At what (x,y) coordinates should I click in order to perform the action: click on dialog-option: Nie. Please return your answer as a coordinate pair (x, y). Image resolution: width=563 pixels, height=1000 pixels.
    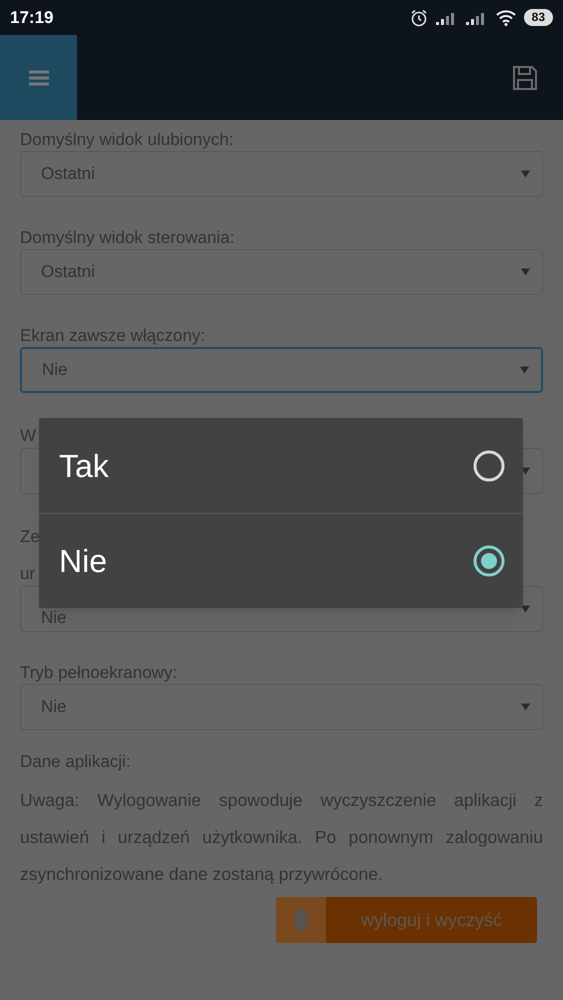
    Looking at the image, I should click on (281, 560).